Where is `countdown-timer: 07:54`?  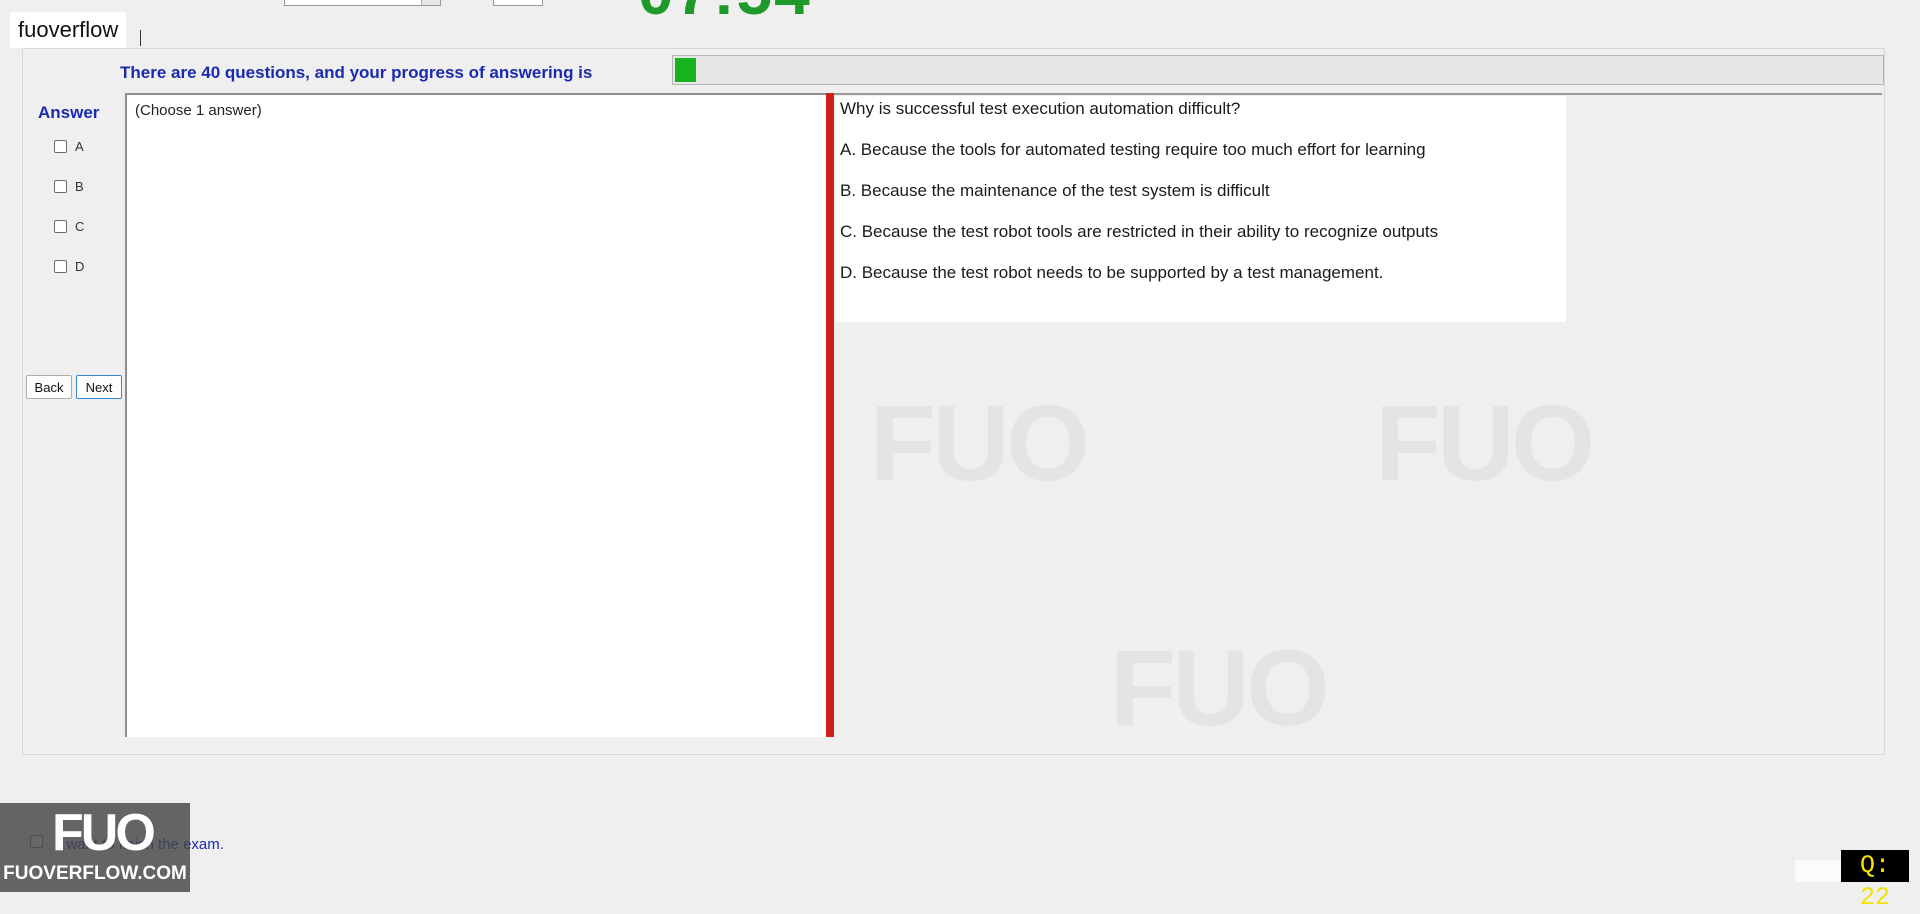
countdown-timer: 07:54 is located at coordinates (725, 12).